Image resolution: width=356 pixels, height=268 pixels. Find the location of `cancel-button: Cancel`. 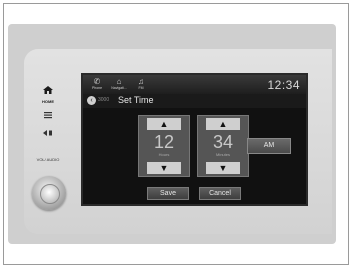

cancel-button: Cancel is located at coordinates (220, 193).